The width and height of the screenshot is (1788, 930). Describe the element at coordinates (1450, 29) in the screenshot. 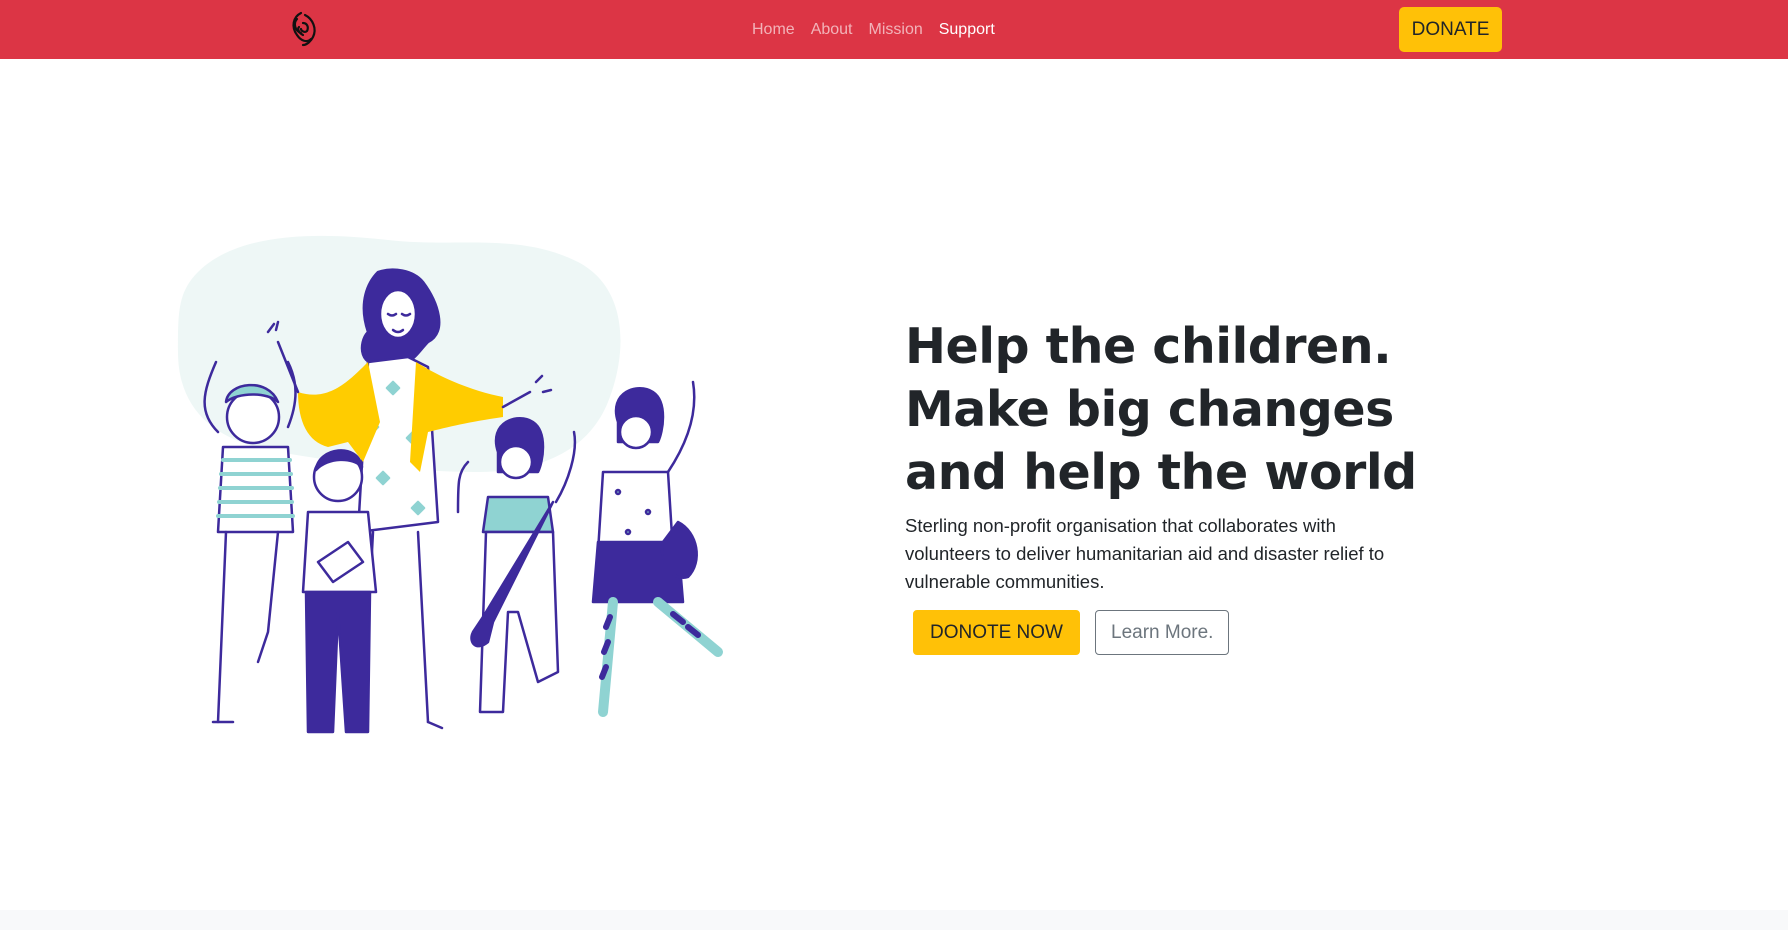

I see `donate-button: DONATE` at that location.